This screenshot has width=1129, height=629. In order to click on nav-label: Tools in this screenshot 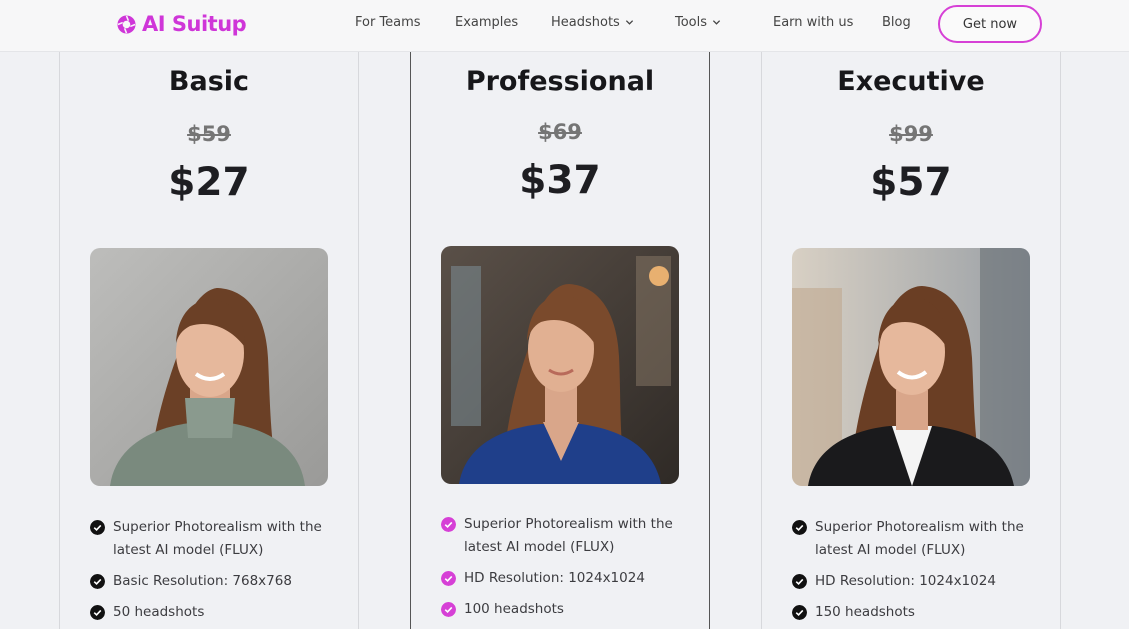, I will do `click(691, 22)`.